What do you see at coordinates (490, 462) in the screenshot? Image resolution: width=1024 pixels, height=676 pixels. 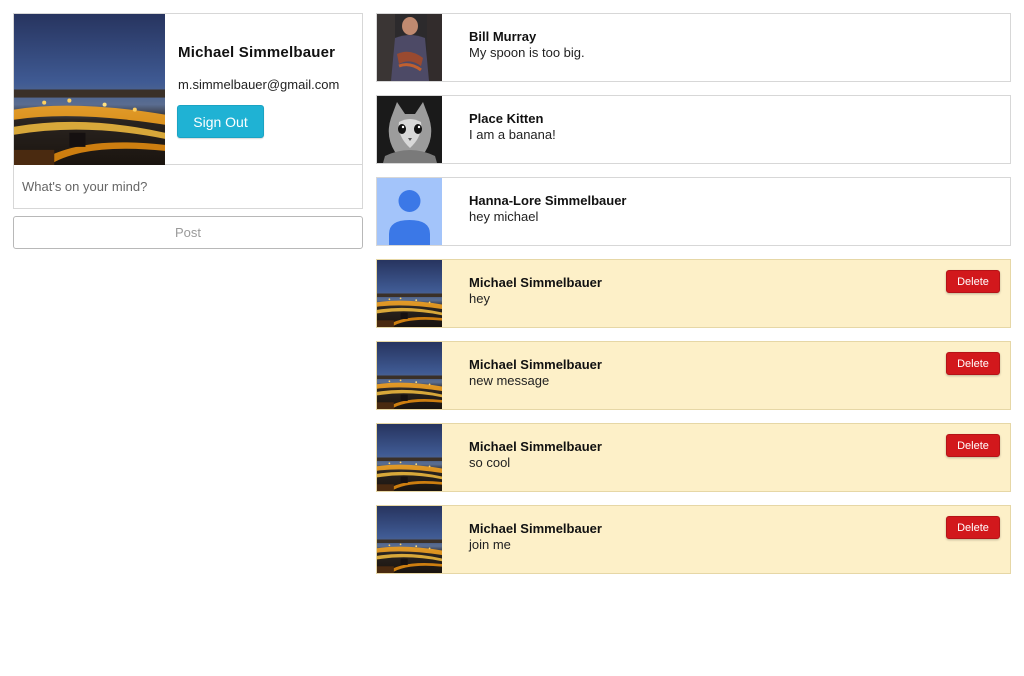 I see `post-text: so cool` at bounding box center [490, 462].